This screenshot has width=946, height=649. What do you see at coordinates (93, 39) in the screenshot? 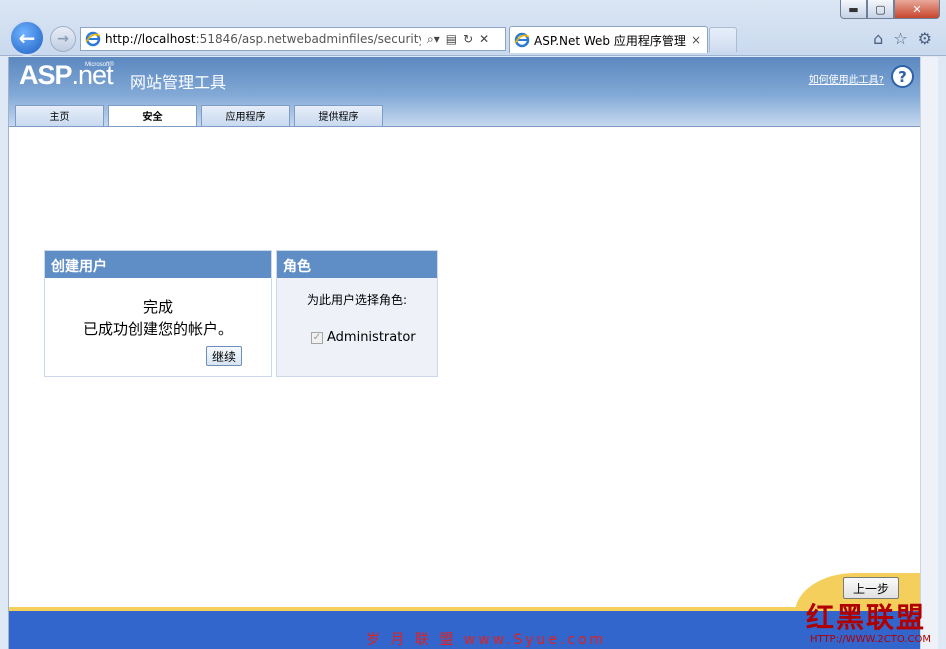
I see `ie-page-icon` at bounding box center [93, 39].